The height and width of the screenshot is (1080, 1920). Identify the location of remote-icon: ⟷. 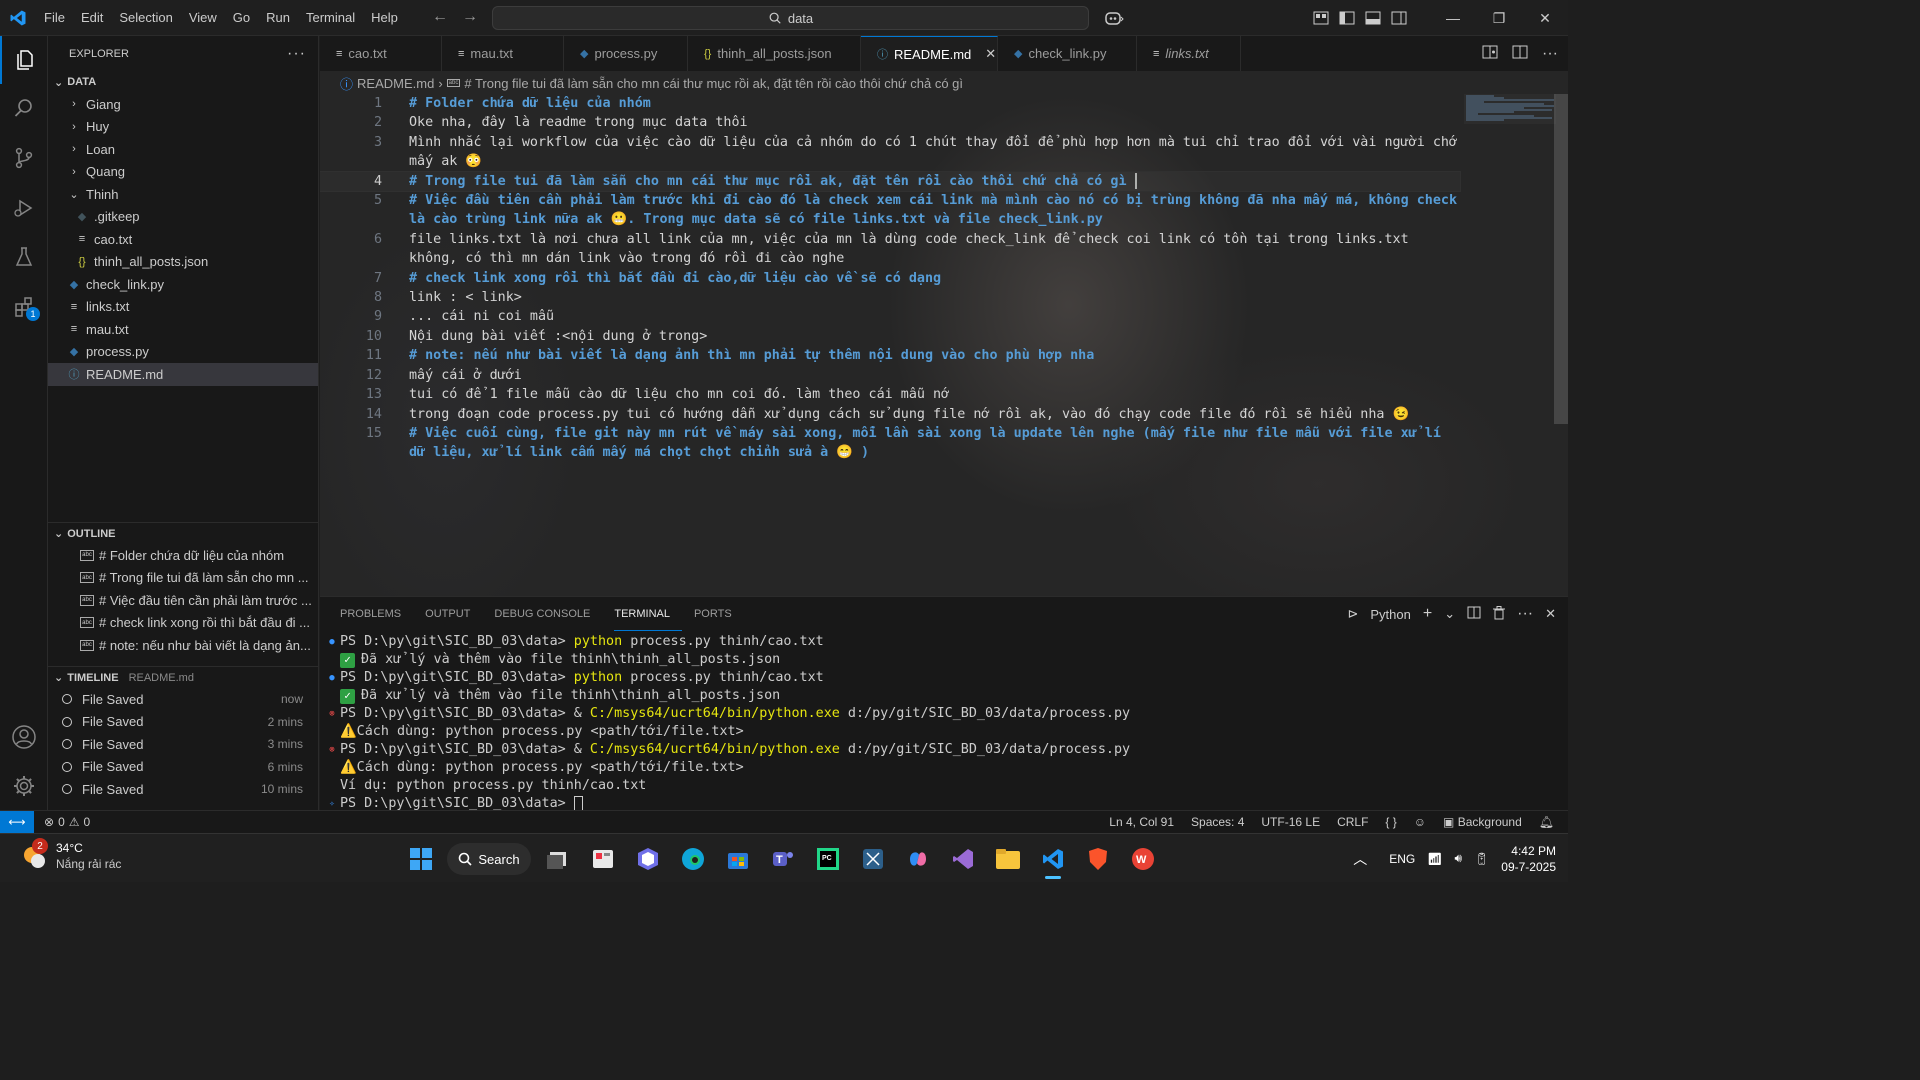
(17, 822).